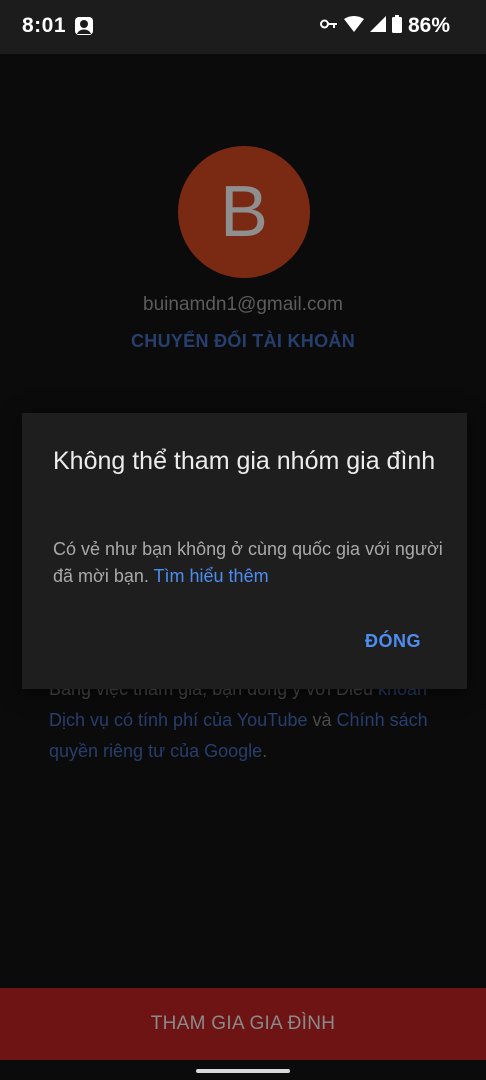 The width and height of the screenshot is (486, 1080). What do you see at coordinates (265, 751) in the screenshot?
I see `terms-period: .` at bounding box center [265, 751].